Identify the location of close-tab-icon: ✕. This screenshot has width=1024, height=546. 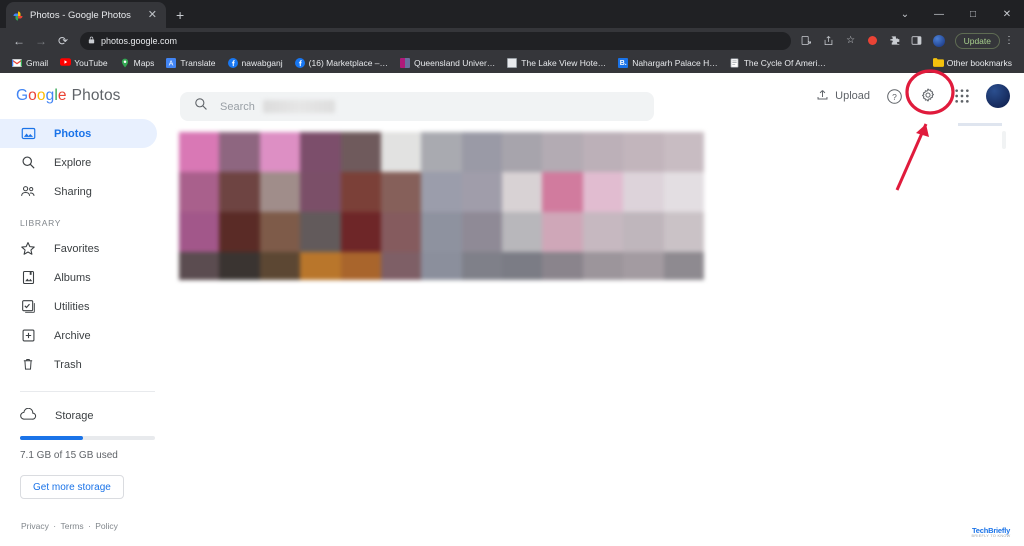
(152, 15).